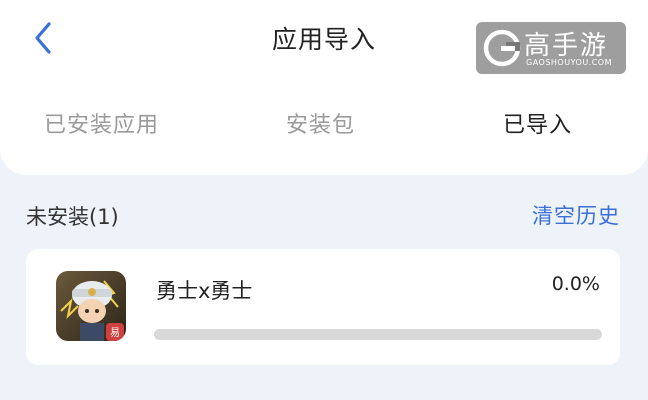 Image resolution: width=648 pixels, height=400 pixels. What do you see at coordinates (537, 123) in the screenshot?
I see `tab-imported: 已导入` at bounding box center [537, 123].